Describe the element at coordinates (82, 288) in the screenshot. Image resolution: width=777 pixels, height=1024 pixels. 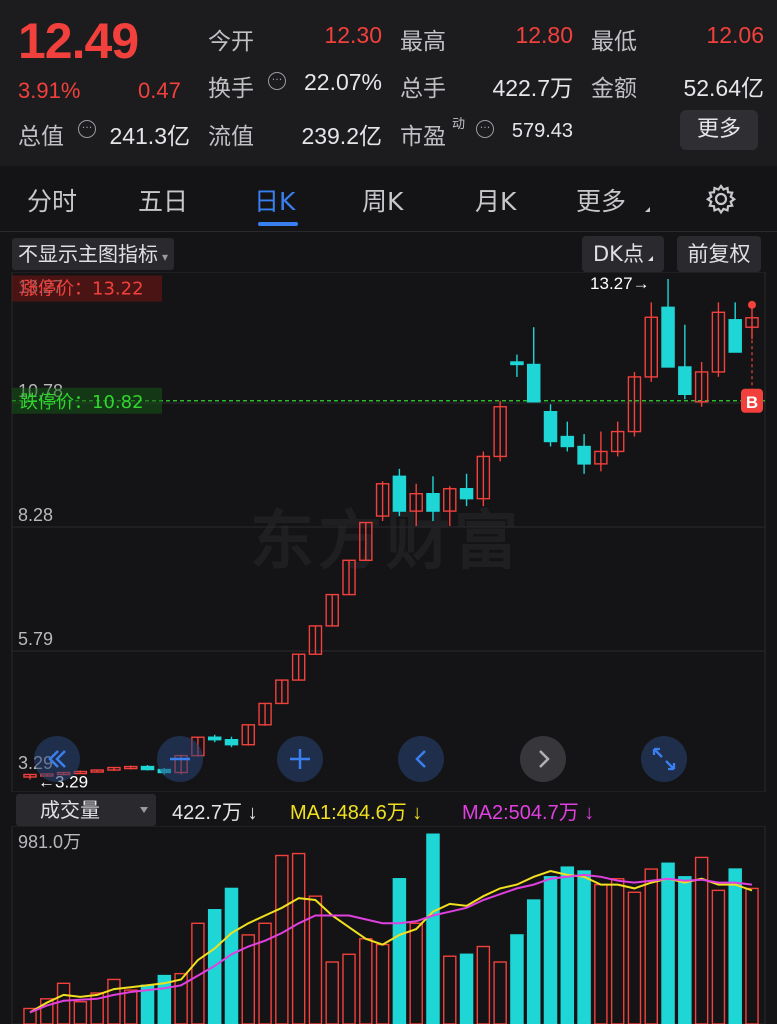
I see `limit-up-label: 涨停价：13.22` at that location.